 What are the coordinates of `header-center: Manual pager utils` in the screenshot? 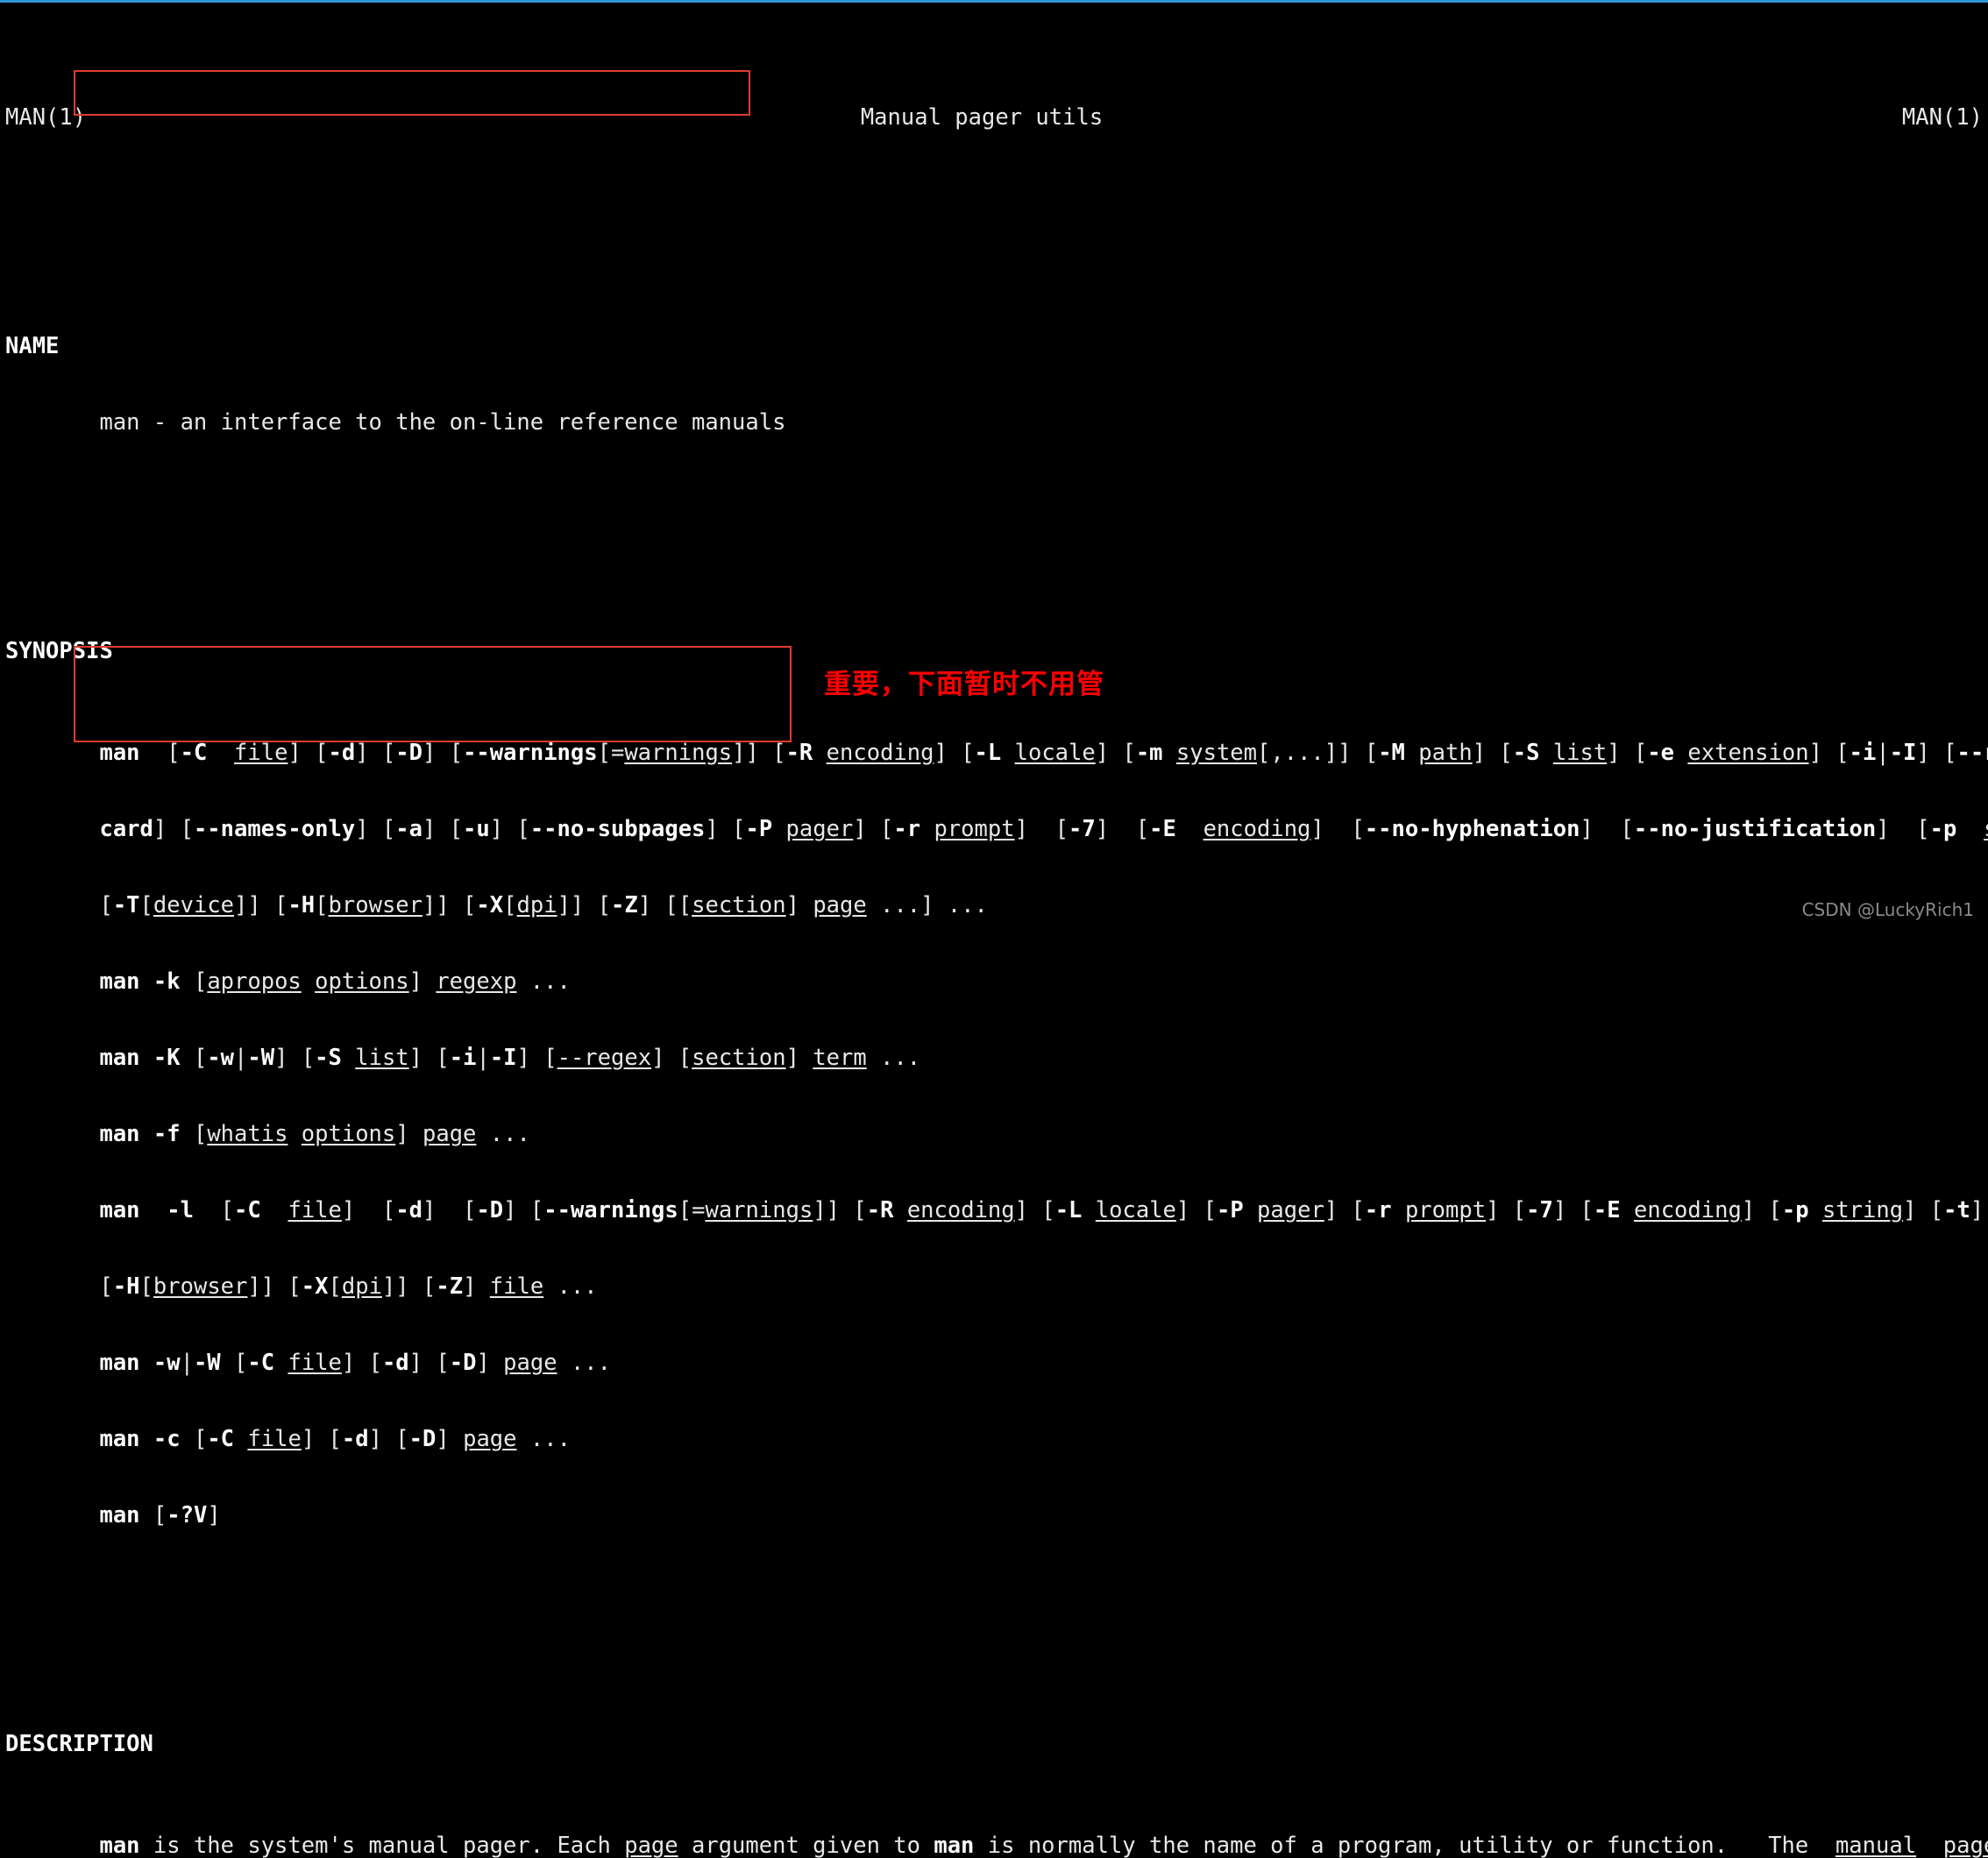 It's located at (982, 117).